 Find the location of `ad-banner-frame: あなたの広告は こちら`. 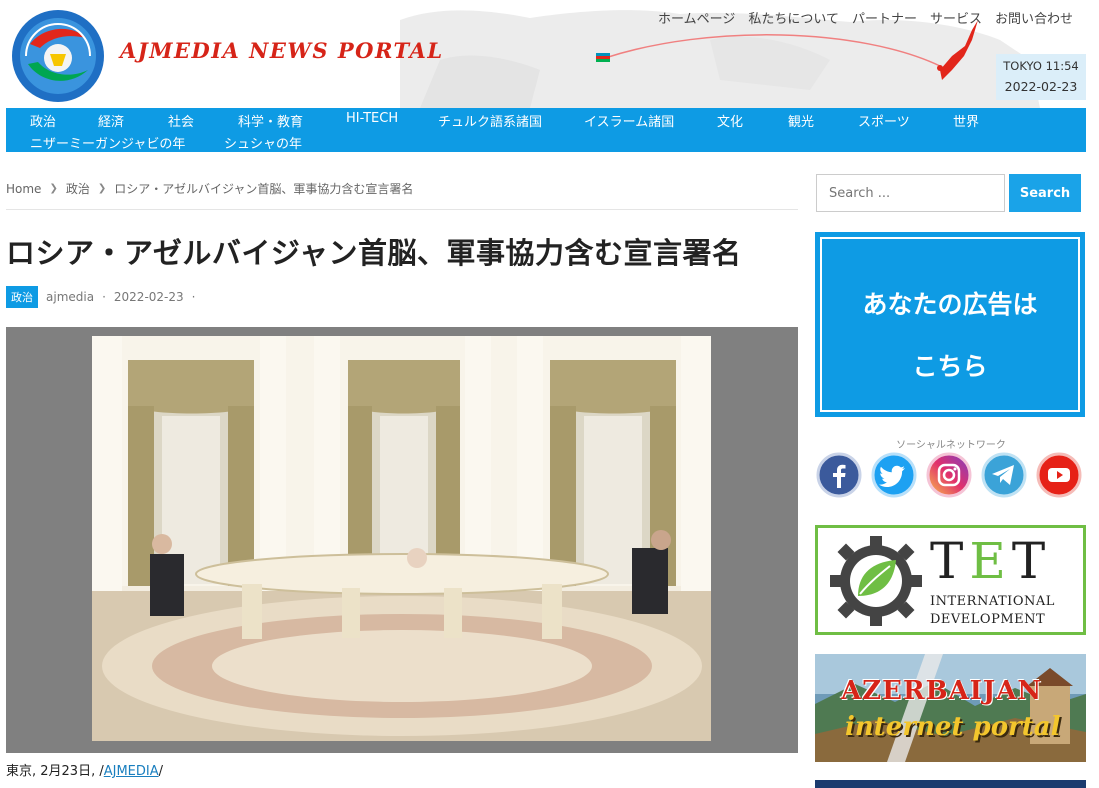

ad-banner-frame: あなたの広告は こちら is located at coordinates (950, 324).